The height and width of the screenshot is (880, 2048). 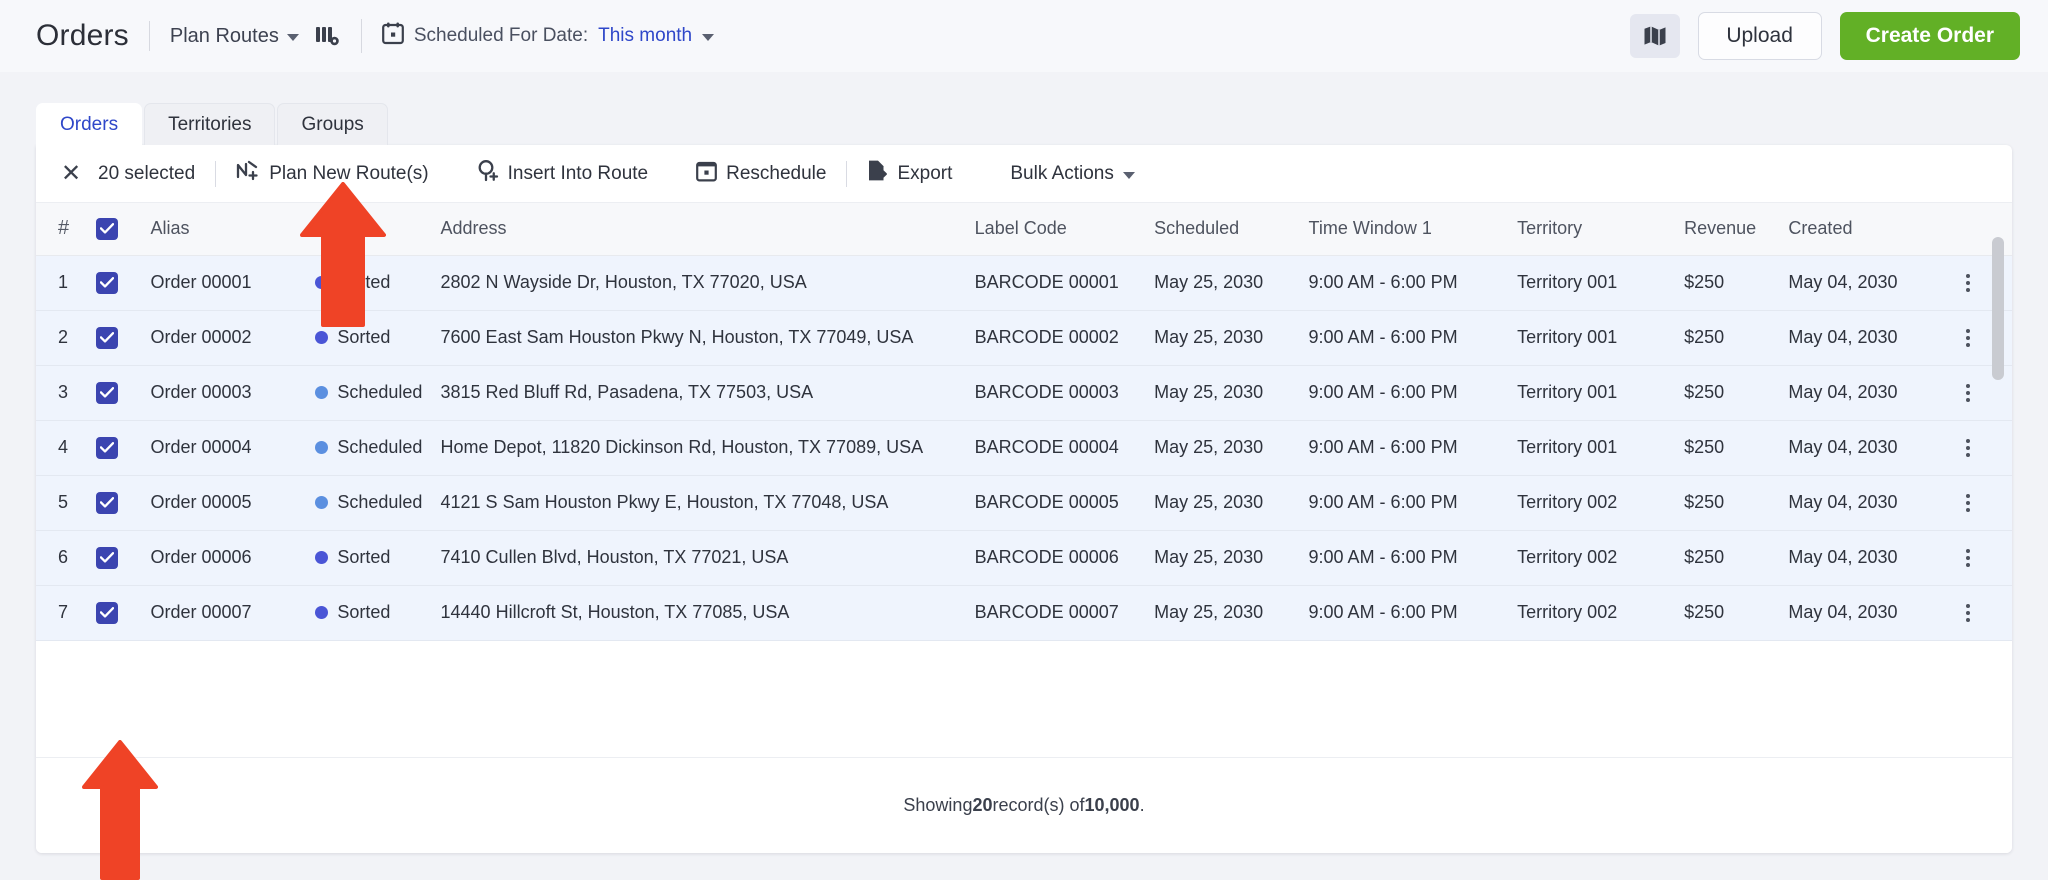 I want to click on scheduled-for-date-value: This month, so click(x=645, y=36).